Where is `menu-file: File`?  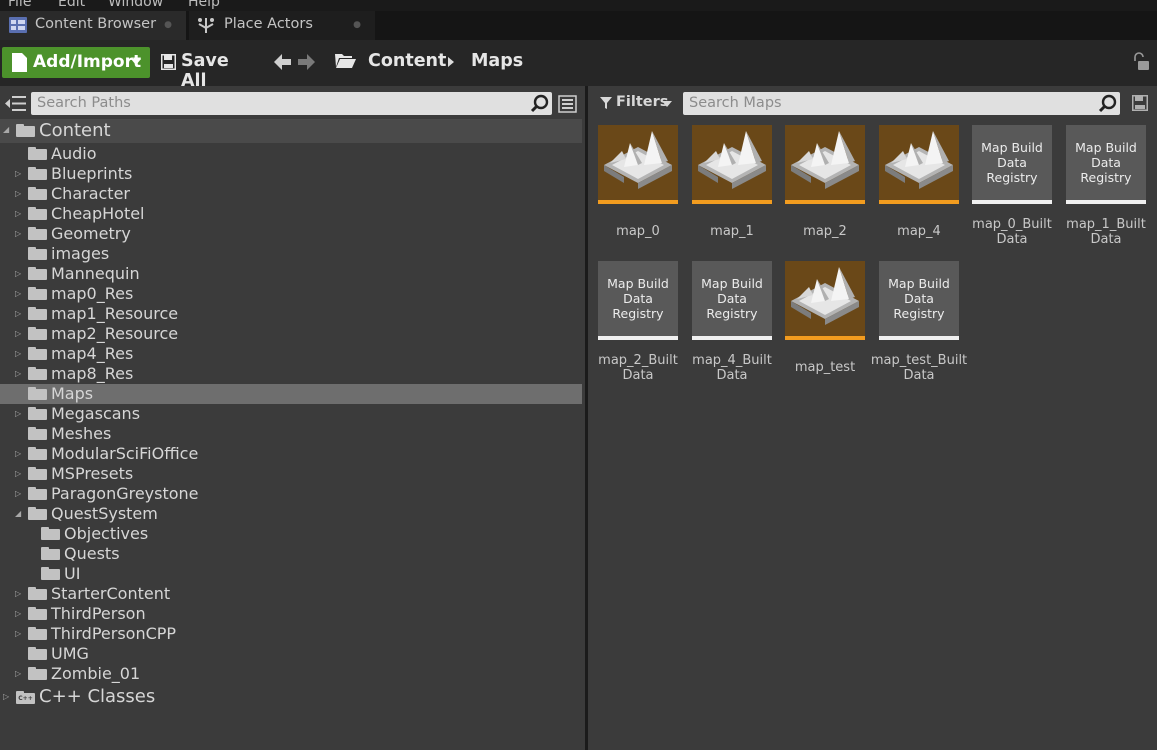
menu-file: File is located at coordinates (19, 5).